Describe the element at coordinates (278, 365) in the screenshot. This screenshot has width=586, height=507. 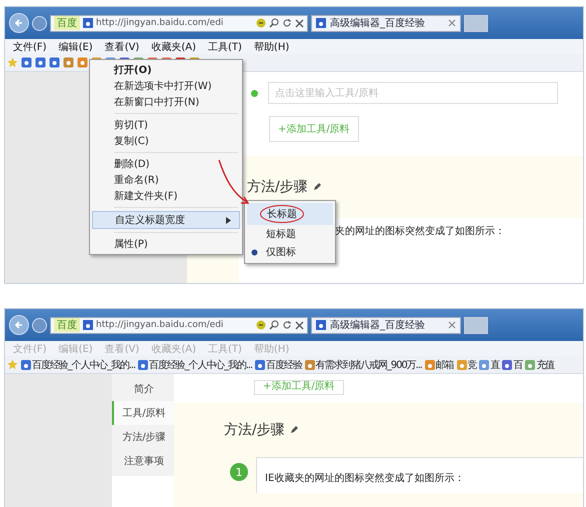
I see `favorite-link: 百度经验` at that location.